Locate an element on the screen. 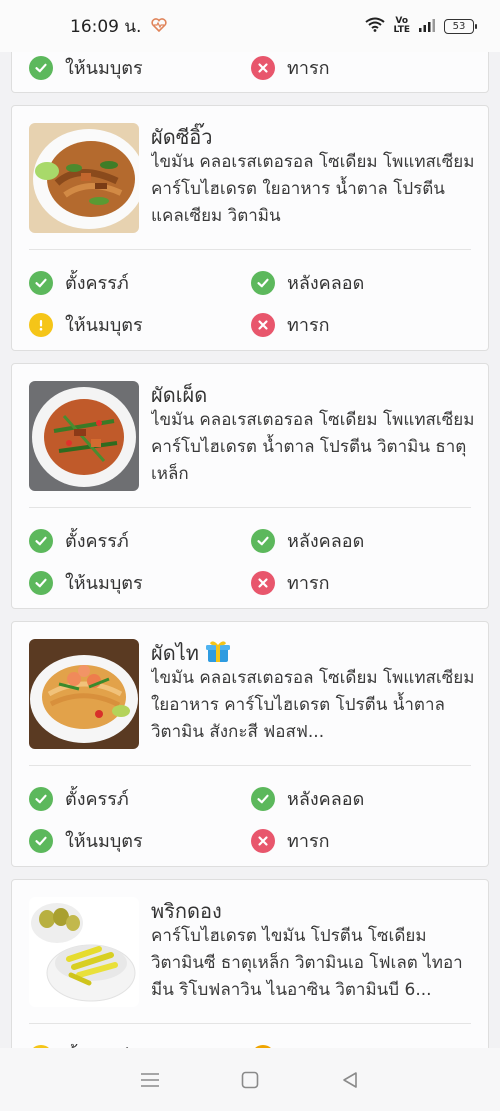  warning-icon is located at coordinates (41, 324).